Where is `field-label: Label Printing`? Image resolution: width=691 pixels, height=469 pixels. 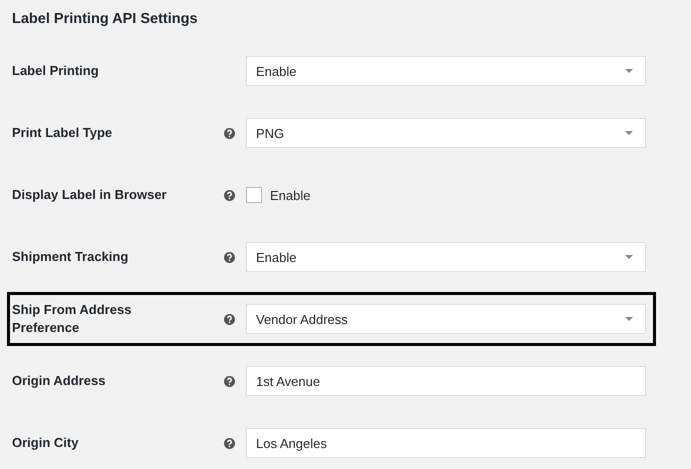
field-label: Label Printing is located at coordinates (56, 71).